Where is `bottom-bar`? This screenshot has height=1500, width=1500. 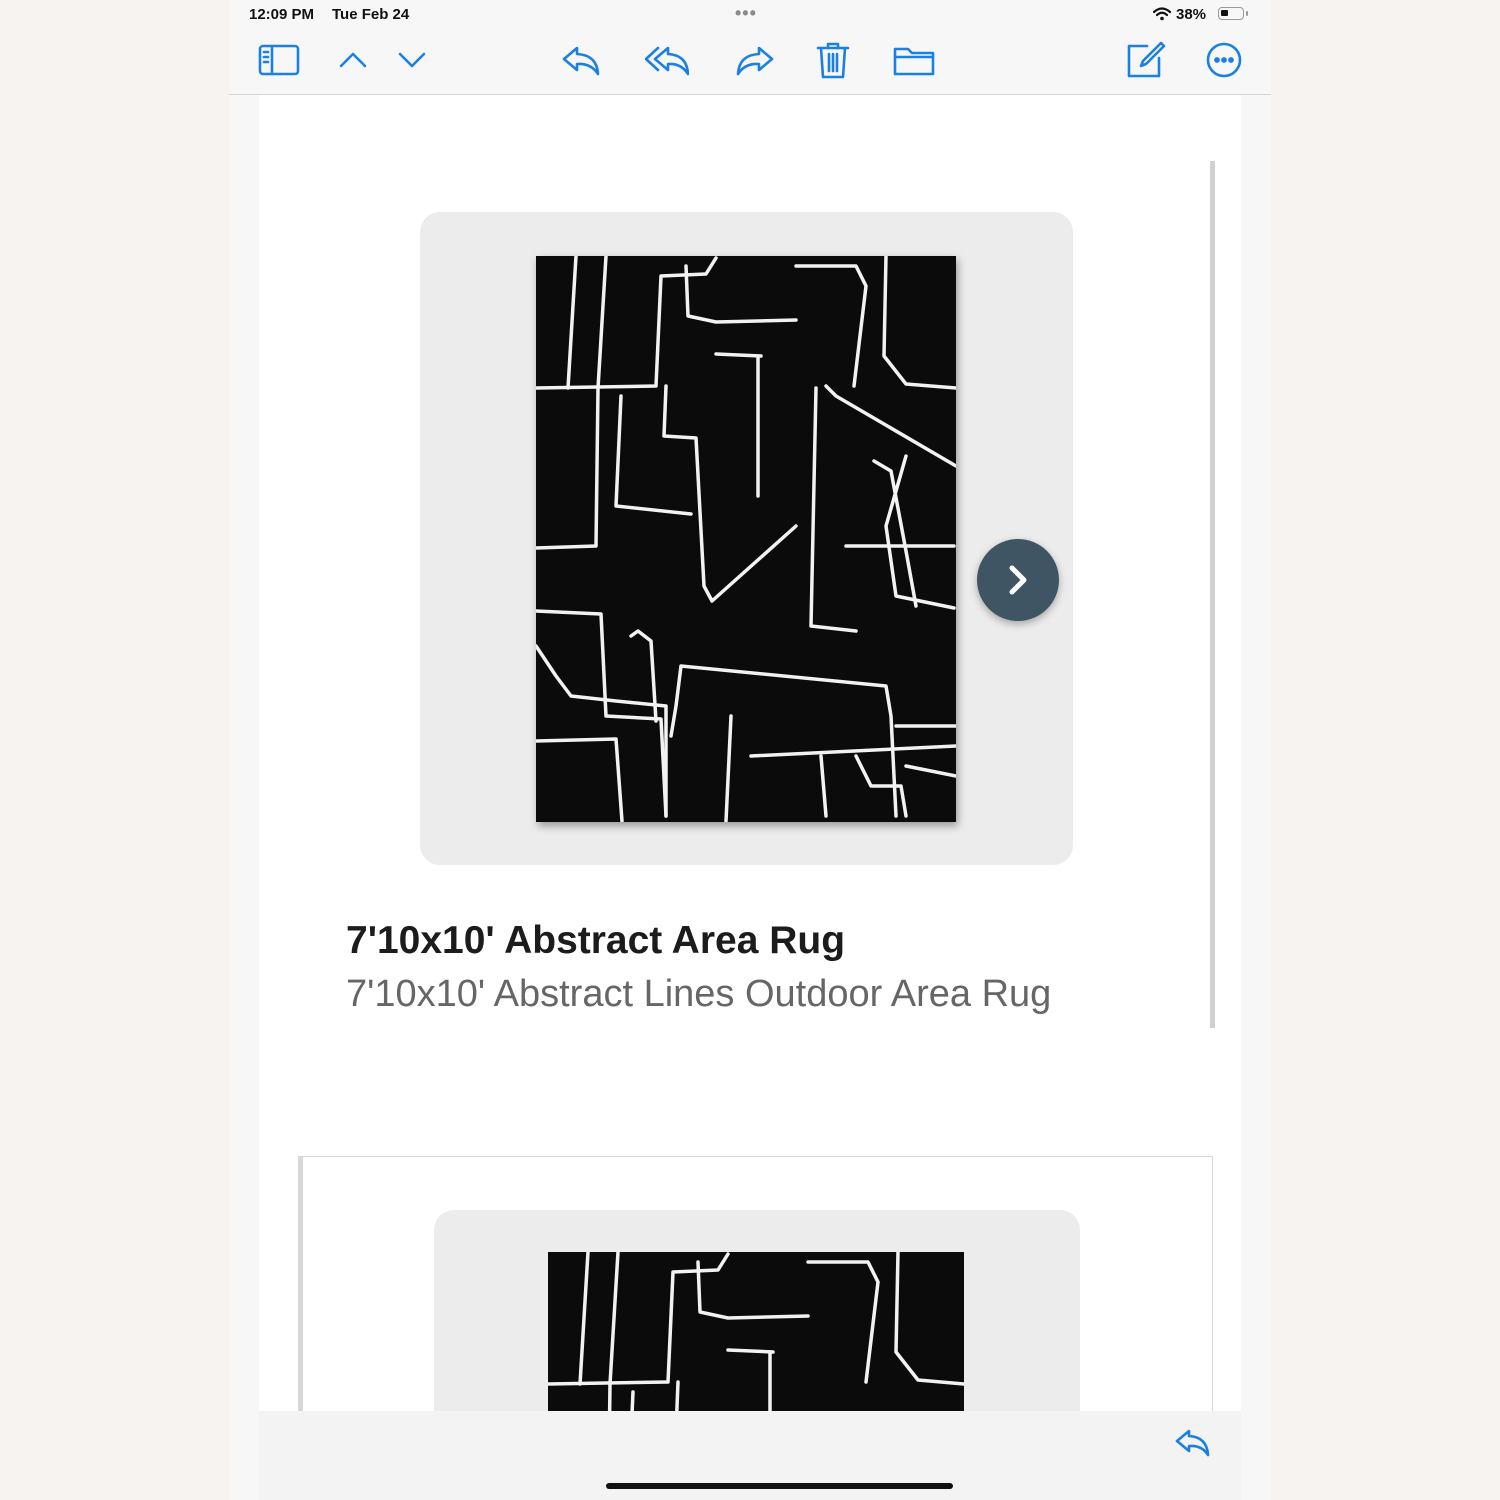
bottom-bar is located at coordinates (750, 1455).